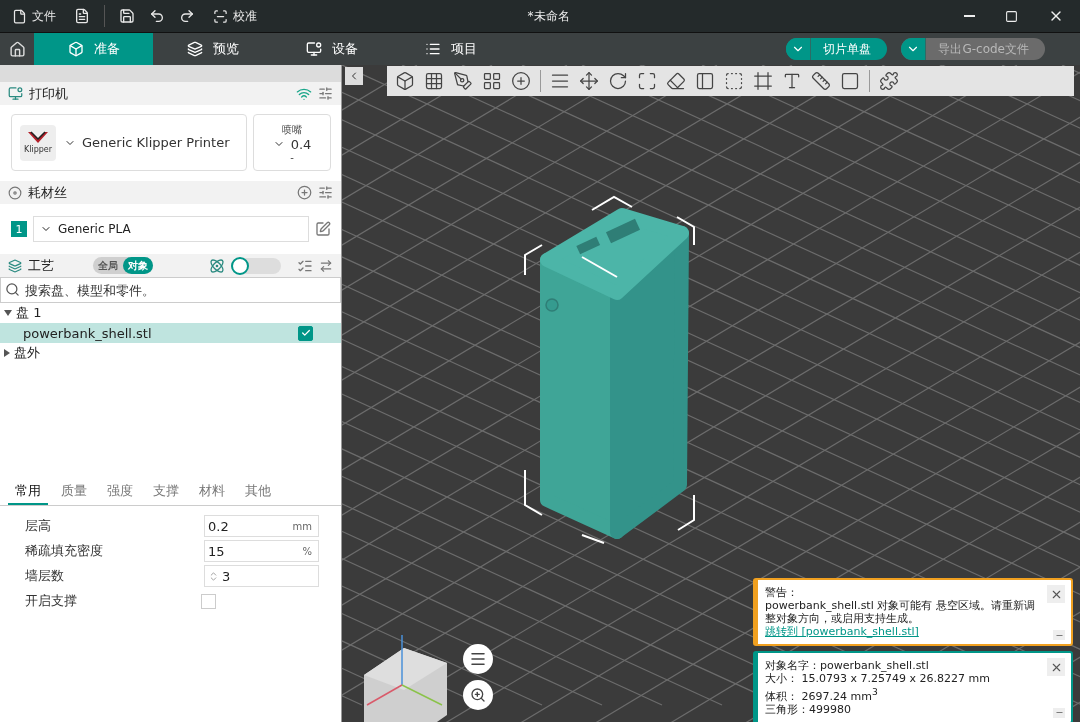  Describe the element at coordinates (157, 16) in the screenshot. I see `undo-icon` at that location.